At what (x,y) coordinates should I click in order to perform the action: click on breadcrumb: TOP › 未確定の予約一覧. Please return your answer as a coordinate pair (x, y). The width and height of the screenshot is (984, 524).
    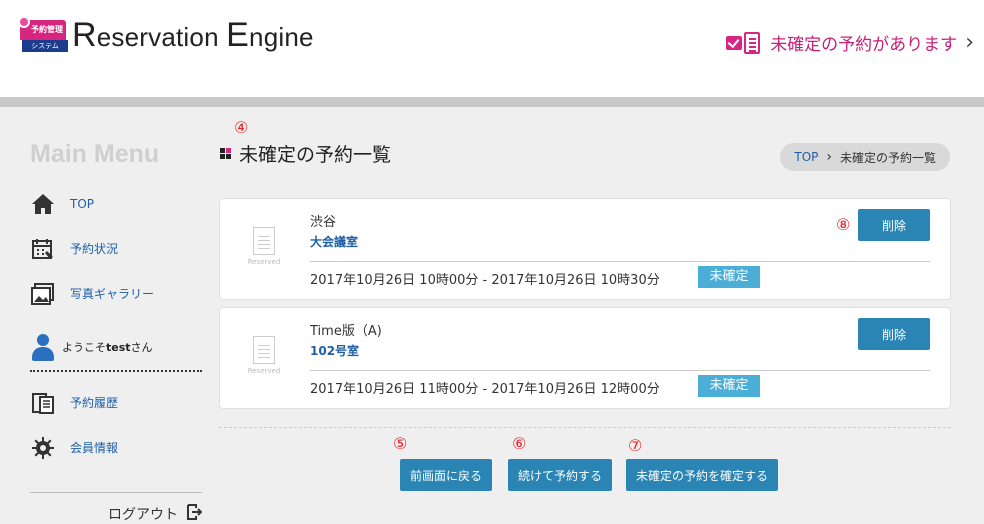
    Looking at the image, I should click on (865, 157).